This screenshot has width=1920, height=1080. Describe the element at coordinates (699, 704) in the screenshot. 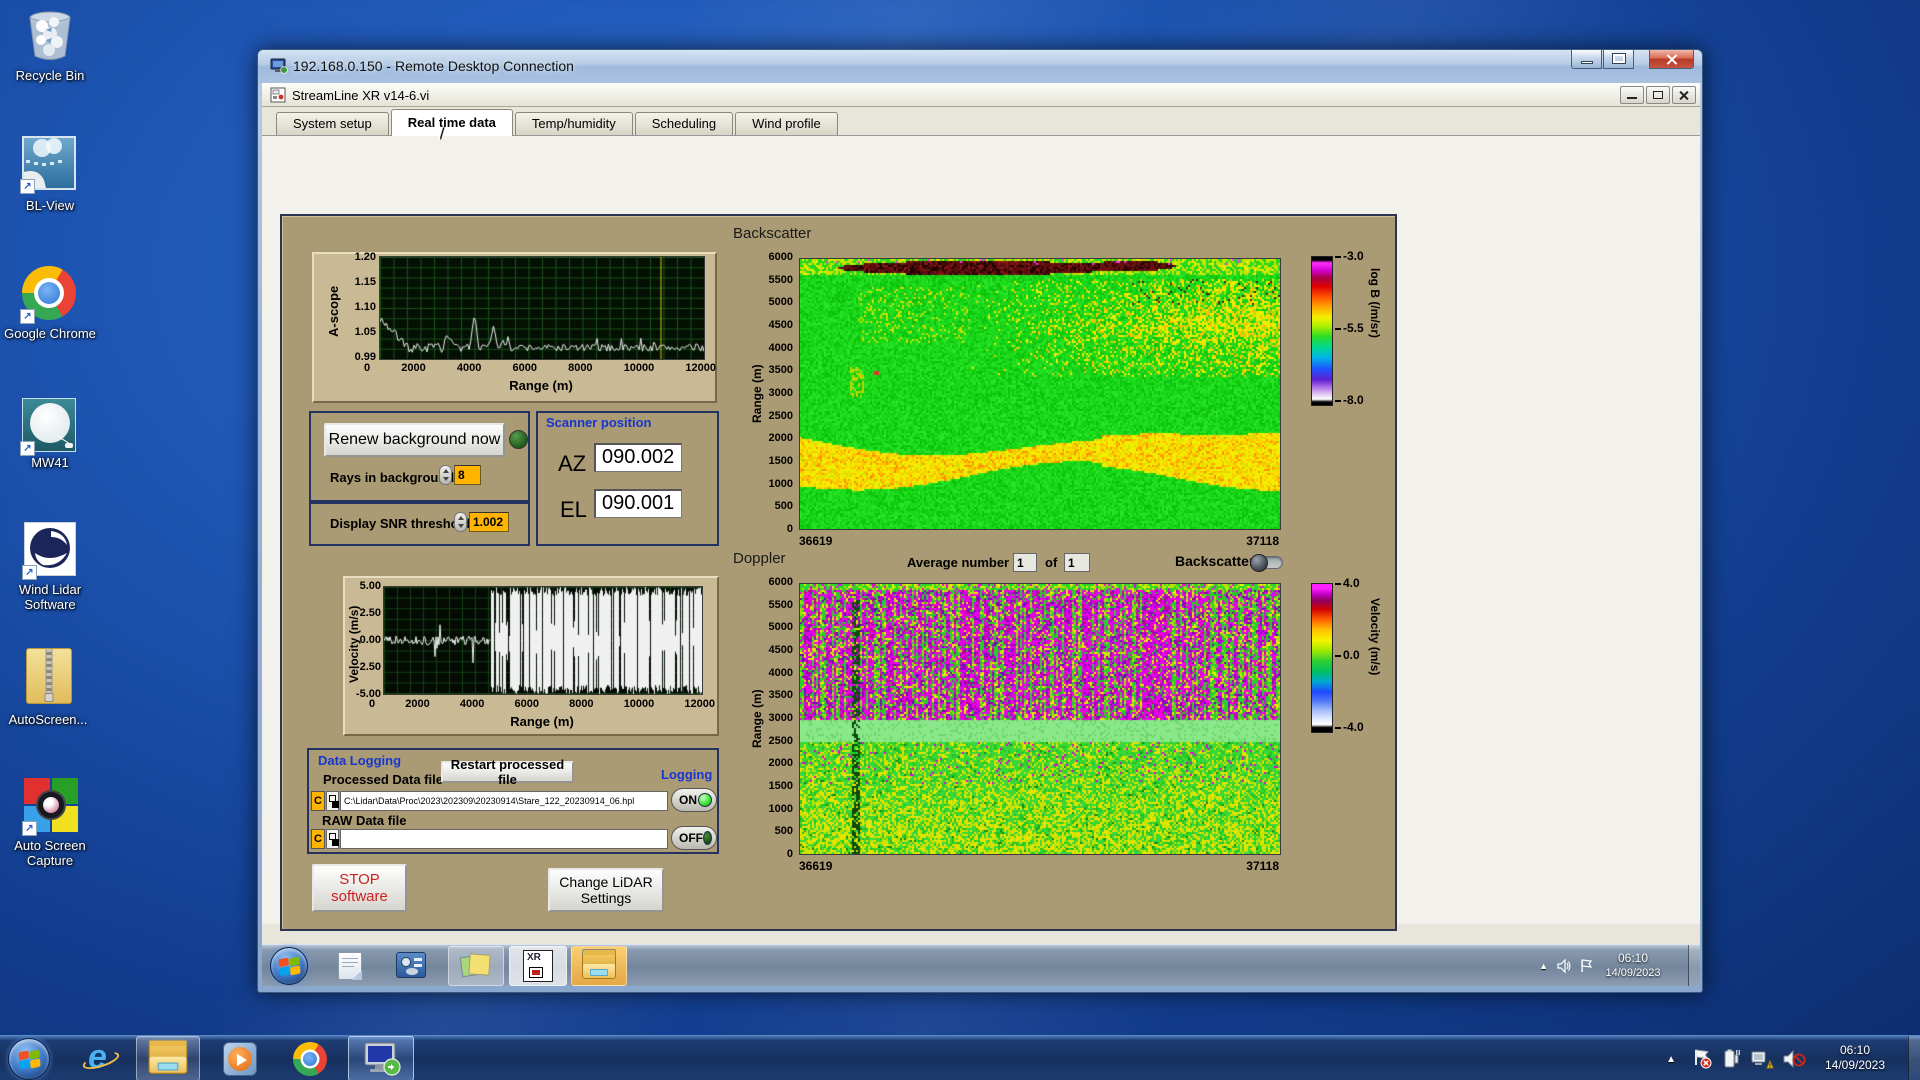

I see `velocity-x-tick: 12000` at that location.